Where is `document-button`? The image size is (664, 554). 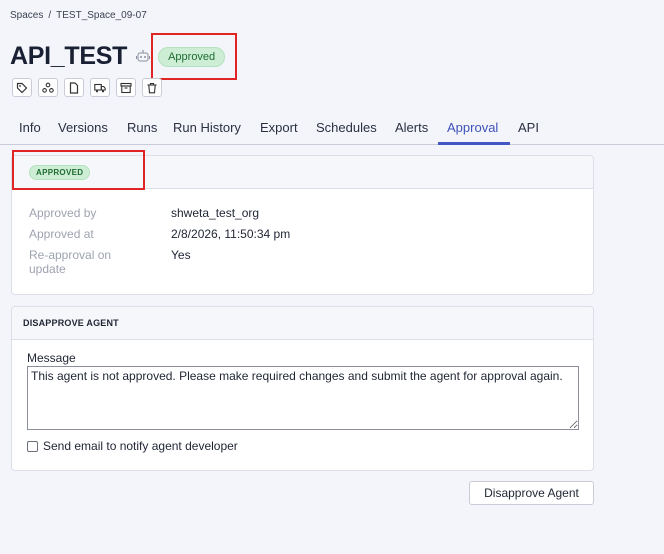
document-button is located at coordinates (74, 87).